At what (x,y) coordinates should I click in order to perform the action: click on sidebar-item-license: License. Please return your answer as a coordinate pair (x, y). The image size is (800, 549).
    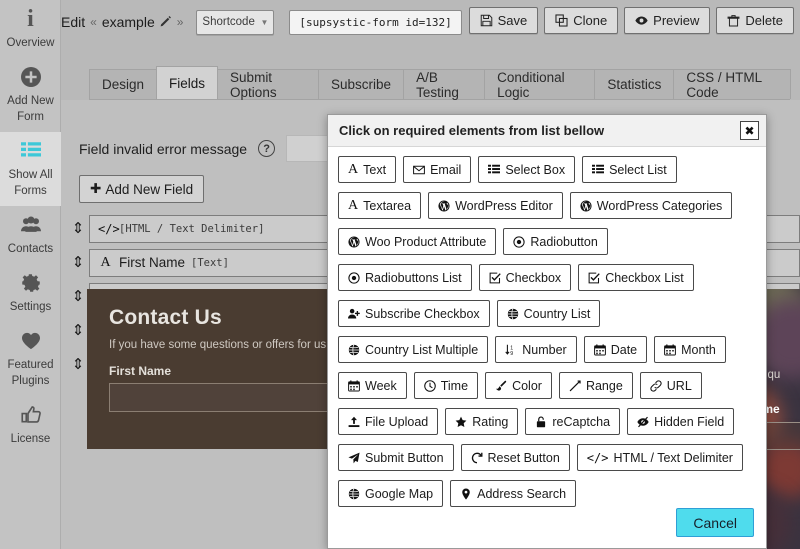
    Looking at the image, I should click on (30, 425).